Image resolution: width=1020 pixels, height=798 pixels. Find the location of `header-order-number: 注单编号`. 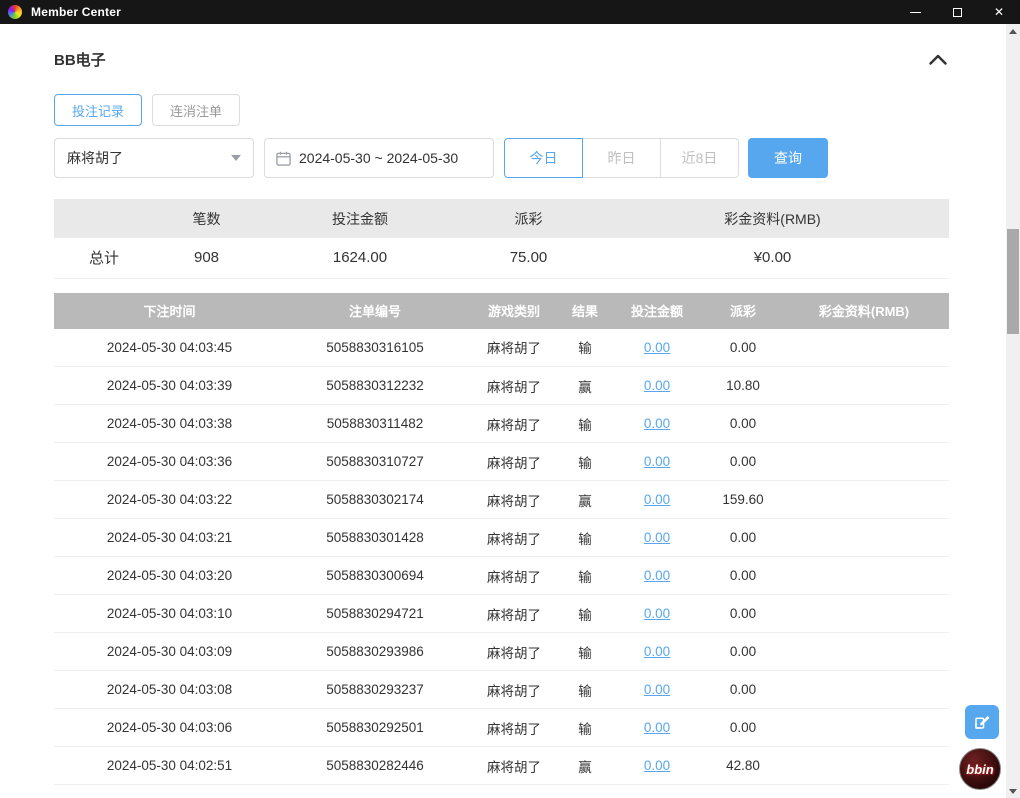

header-order-number: 注单编号 is located at coordinates (375, 310).